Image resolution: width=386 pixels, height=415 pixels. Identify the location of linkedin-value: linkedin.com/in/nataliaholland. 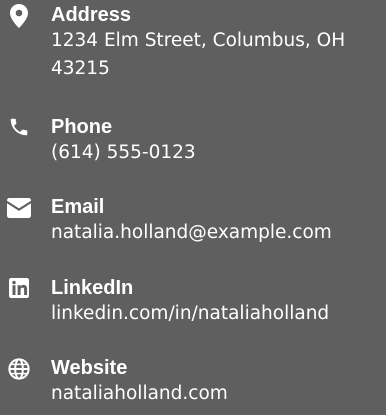
(217, 314).